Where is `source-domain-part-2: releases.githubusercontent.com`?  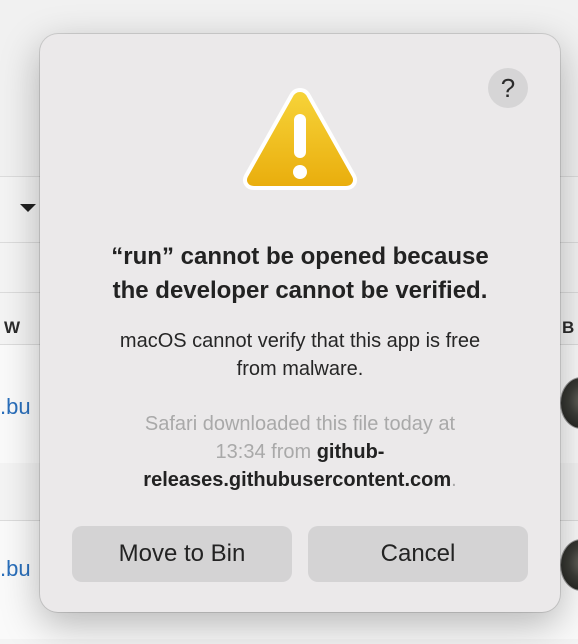 source-domain-part-2: releases.githubusercontent.com is located at coordinates (297, 480).